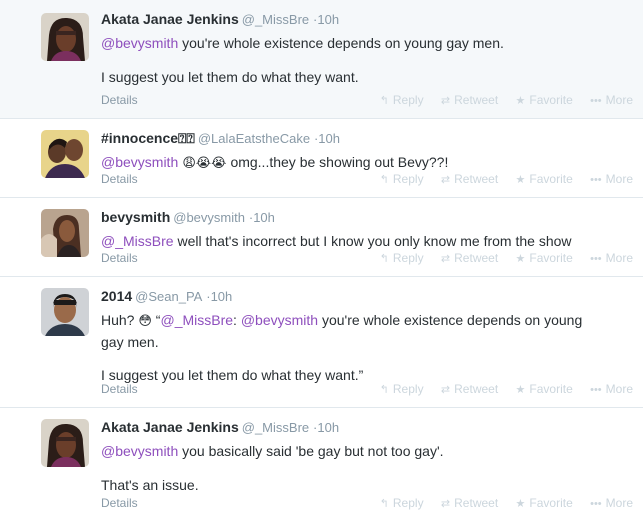 Image resolution: width=643 pixels, height=521 pixels. Describe the element at coordinates (254, 138) in the screenshot. I see `author-username: @LalaEatstheCake` at that location.